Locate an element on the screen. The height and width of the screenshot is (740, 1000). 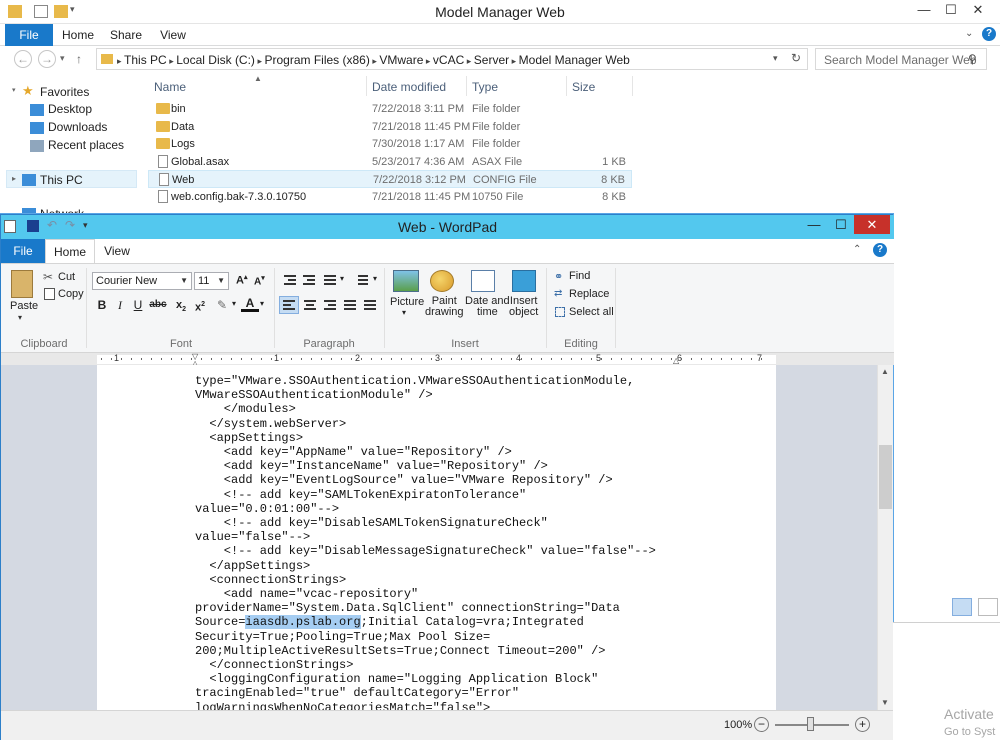
insert-object-icon is located at coordinates (524, 281).